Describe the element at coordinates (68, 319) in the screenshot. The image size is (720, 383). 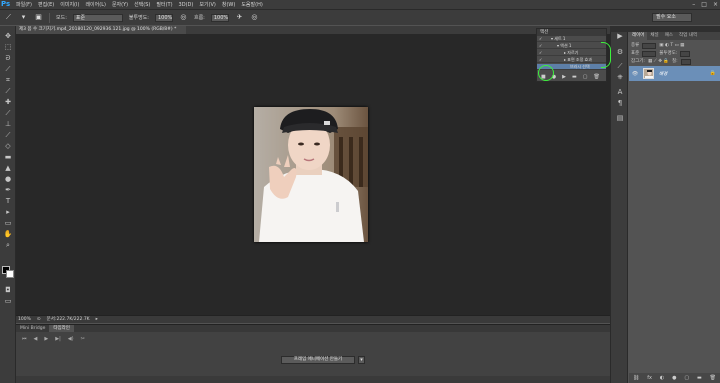
I see `document-size: 문서:222.7K/222.7K` at that location.